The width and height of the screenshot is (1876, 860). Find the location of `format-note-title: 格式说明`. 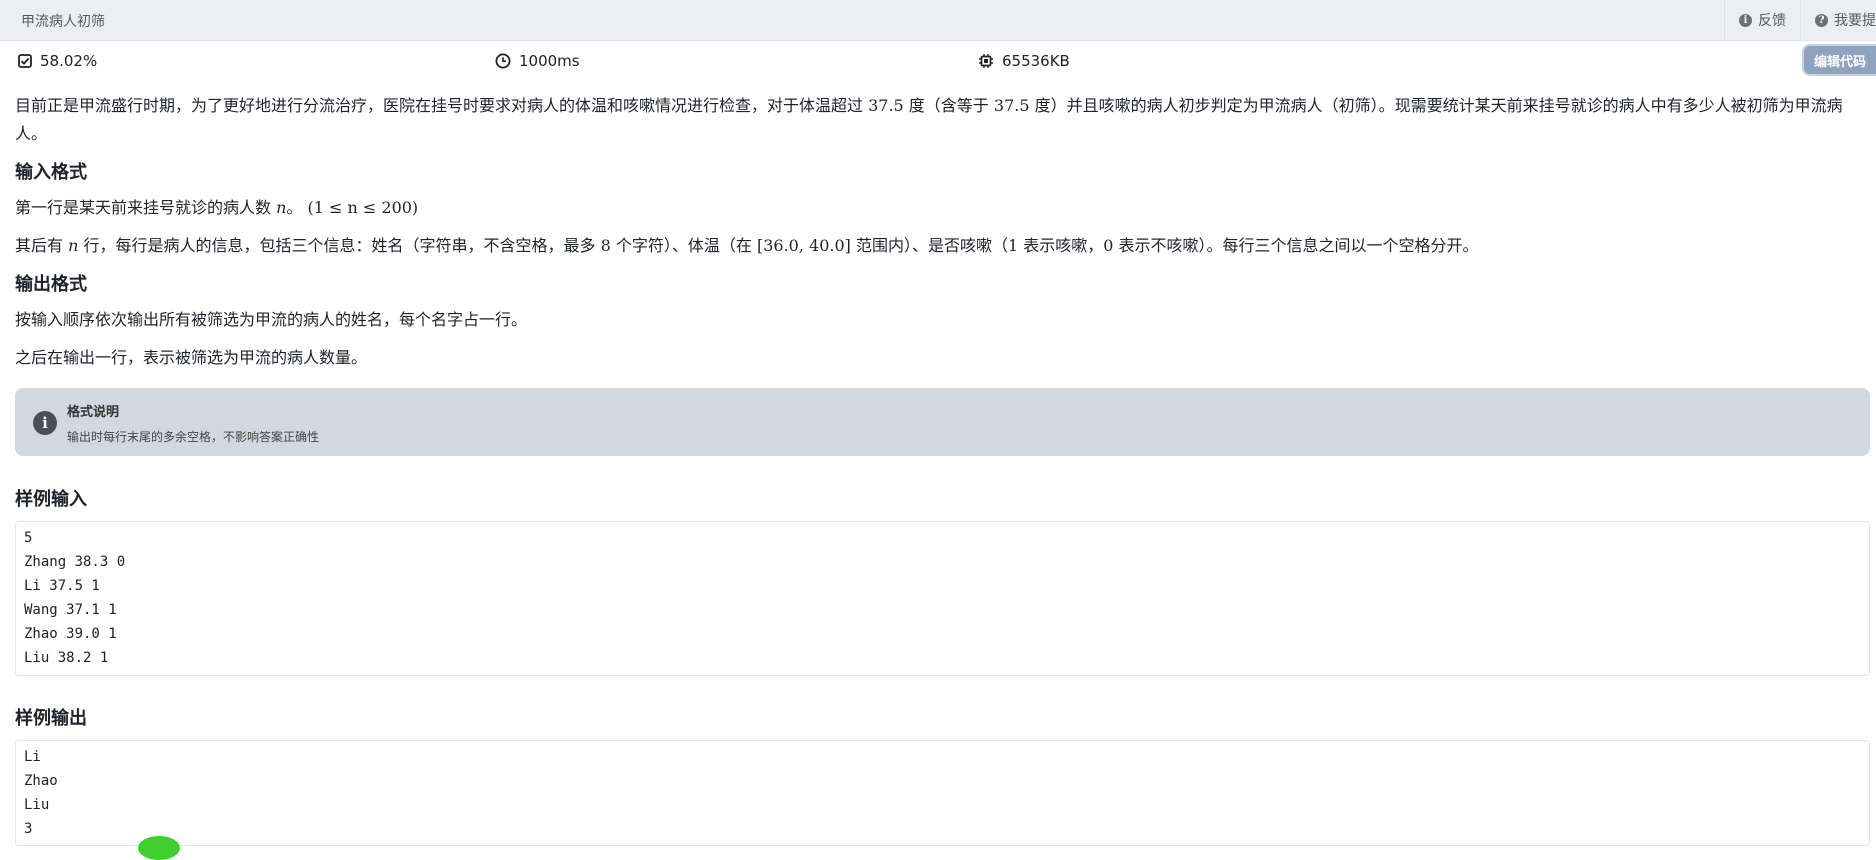

format-note-title: 格式说明 is located at coordinates (93, 412).